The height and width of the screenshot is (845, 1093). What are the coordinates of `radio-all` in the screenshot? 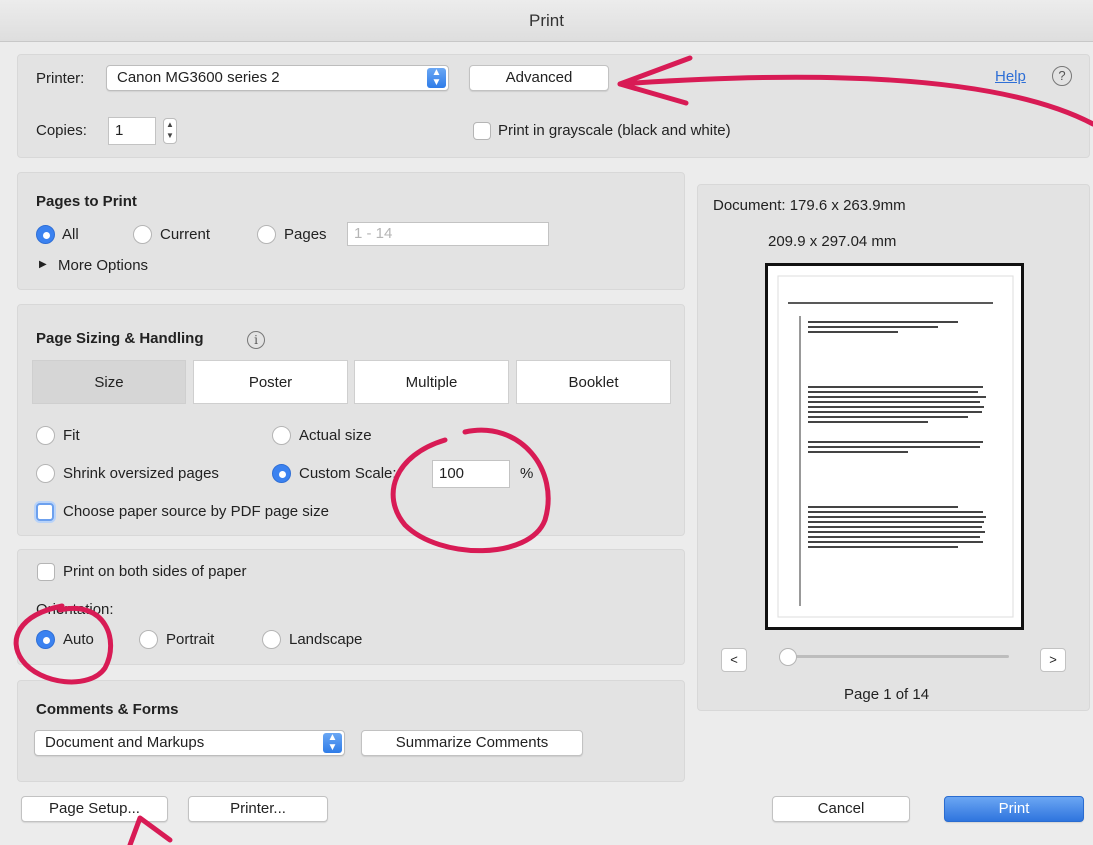 It's located at (45, 234).